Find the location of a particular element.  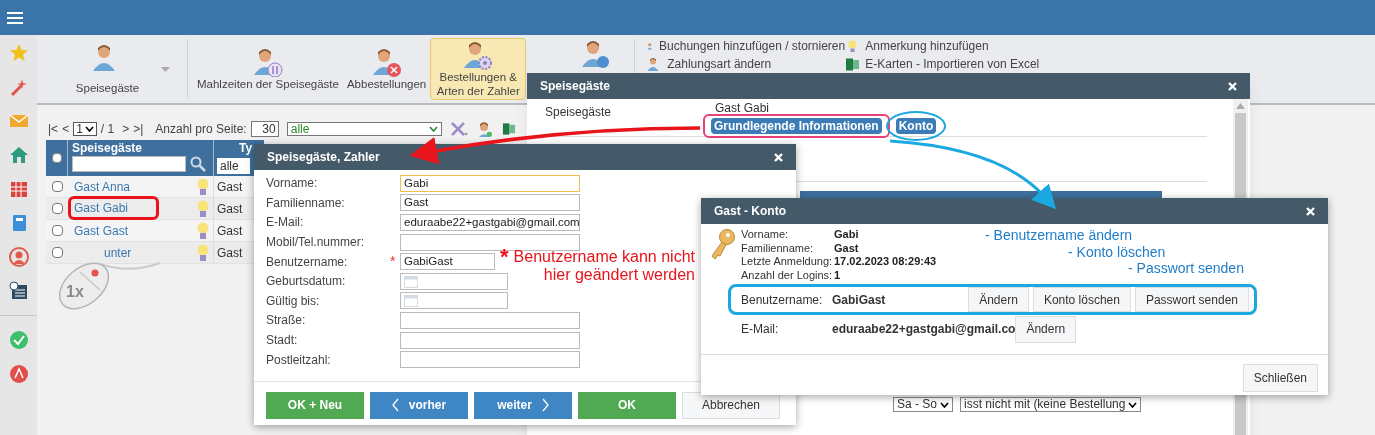

button: vorher is located at coordinates (419, 405).